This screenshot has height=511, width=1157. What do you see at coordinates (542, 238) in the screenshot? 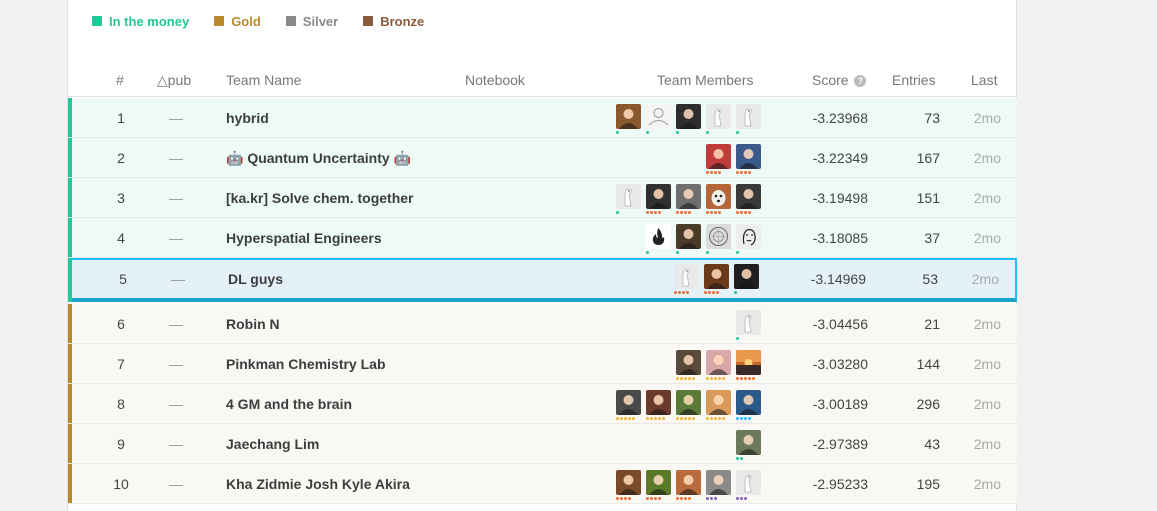
I see `leaderboard-row: 4 — Hyperspatial Engineers -3.18085 37 2mo` at bounding box center [542, 238].